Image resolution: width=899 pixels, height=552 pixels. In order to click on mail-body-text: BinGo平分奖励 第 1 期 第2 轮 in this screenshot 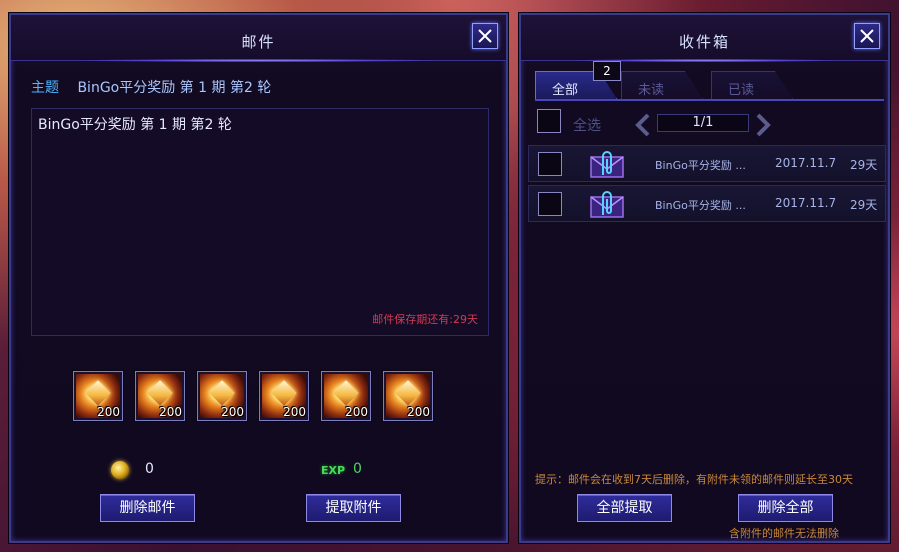, I will do `click(135, 125)`.